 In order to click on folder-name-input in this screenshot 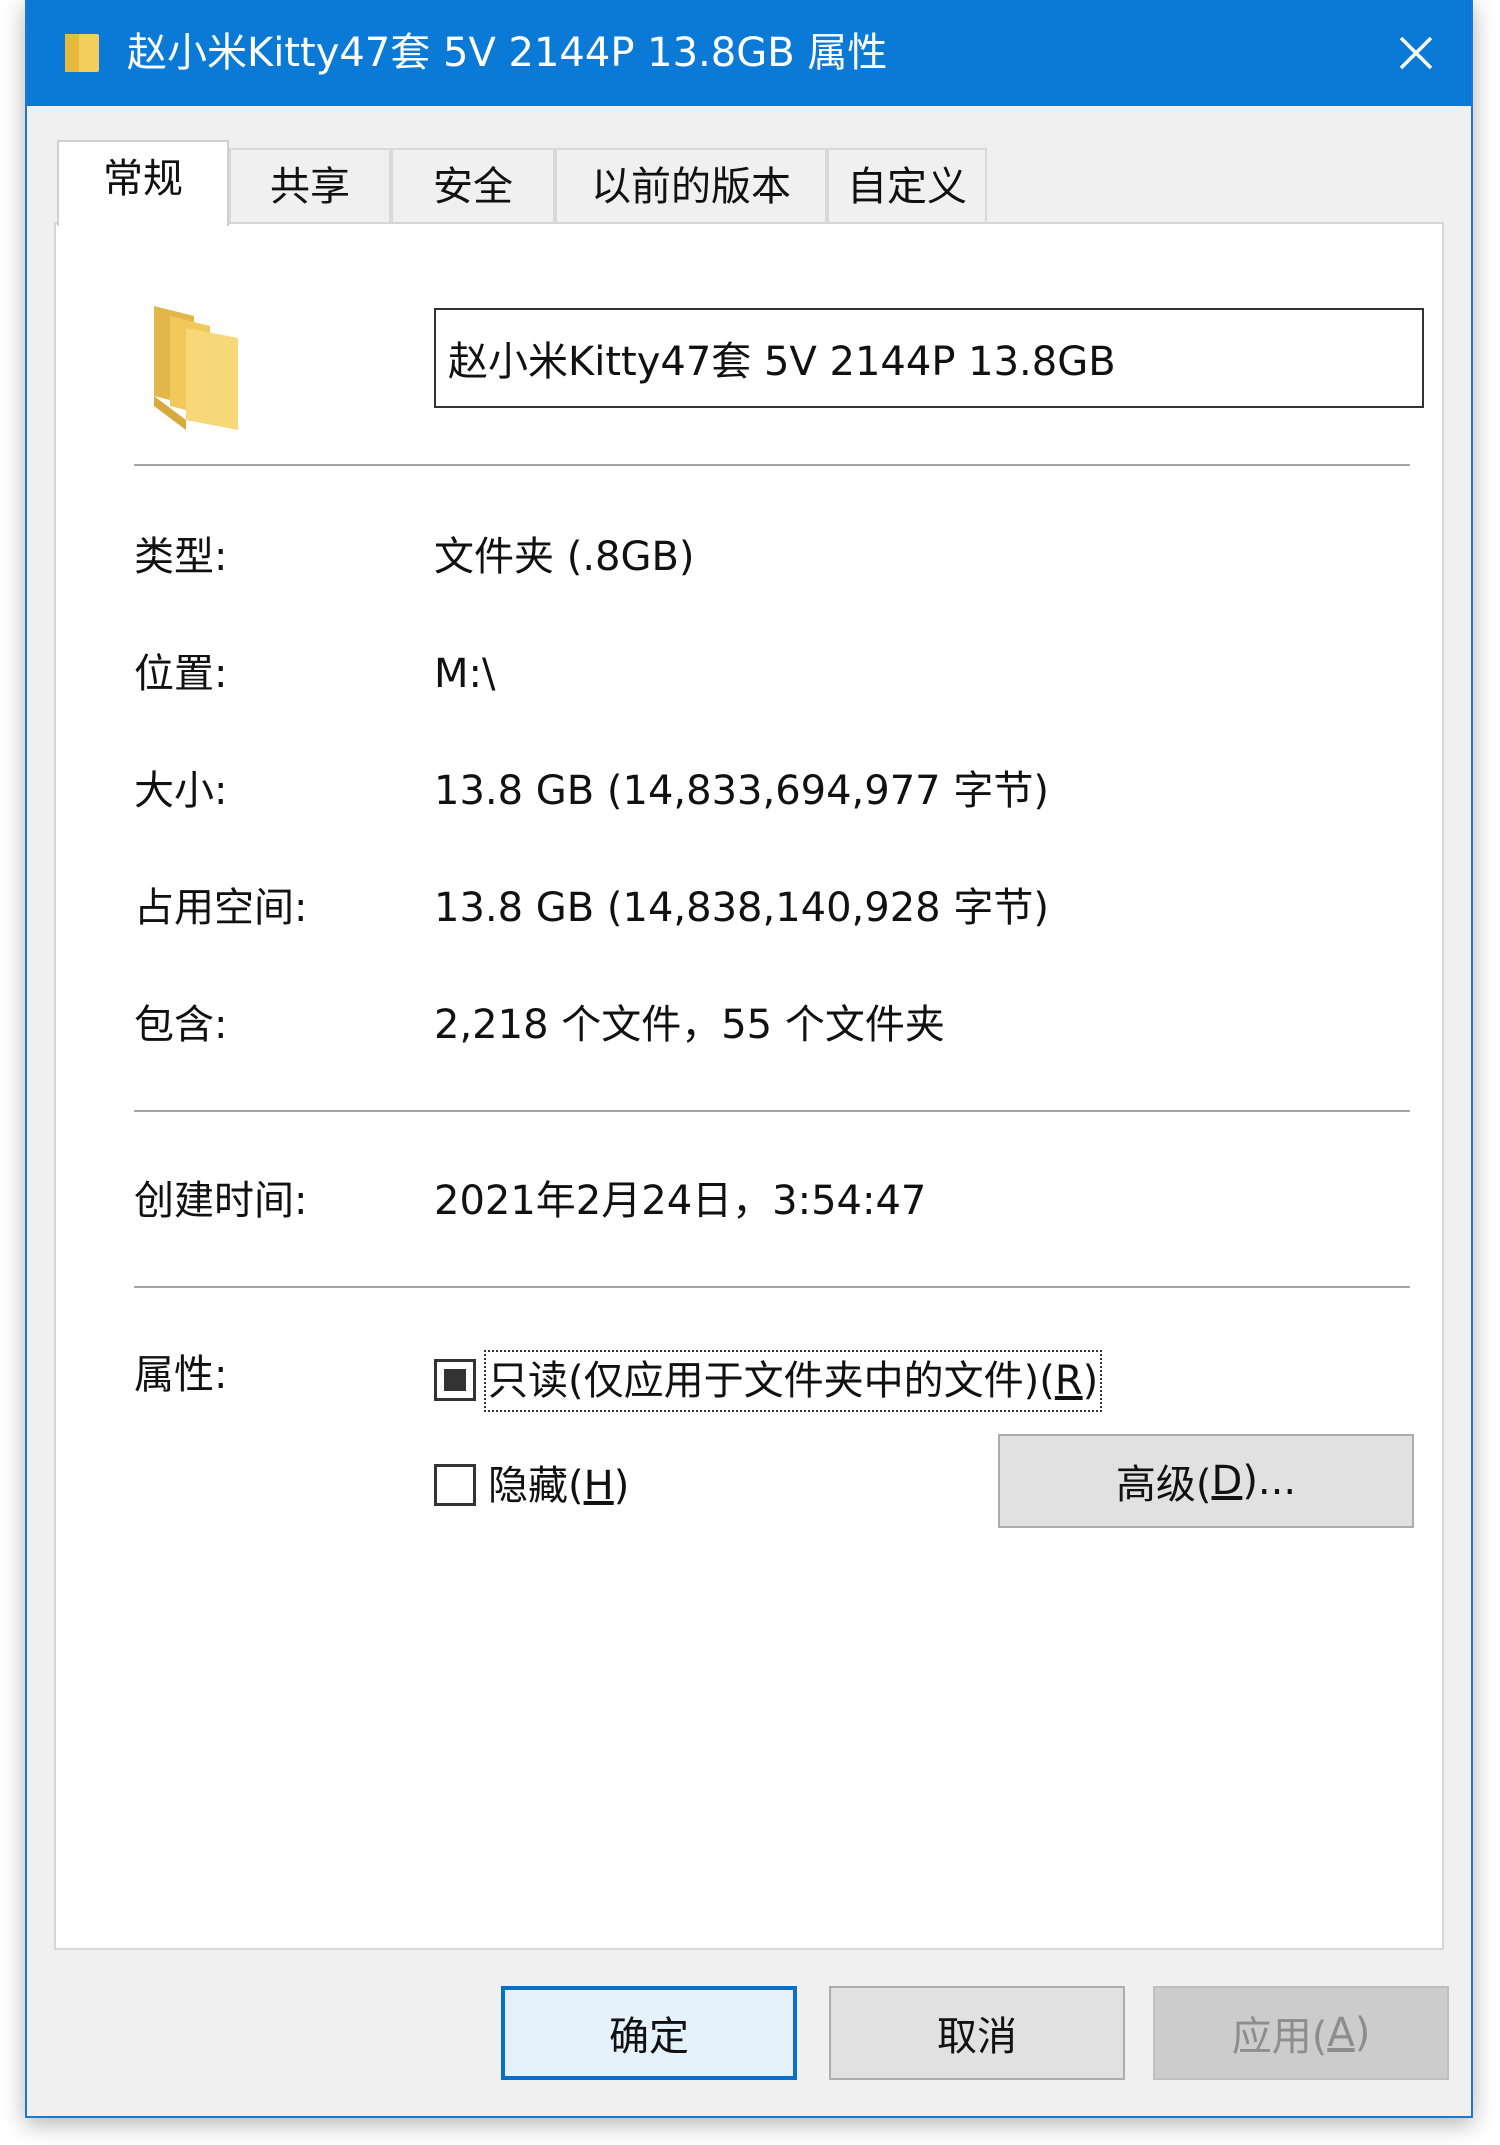, I will do `click(929, 358)`.